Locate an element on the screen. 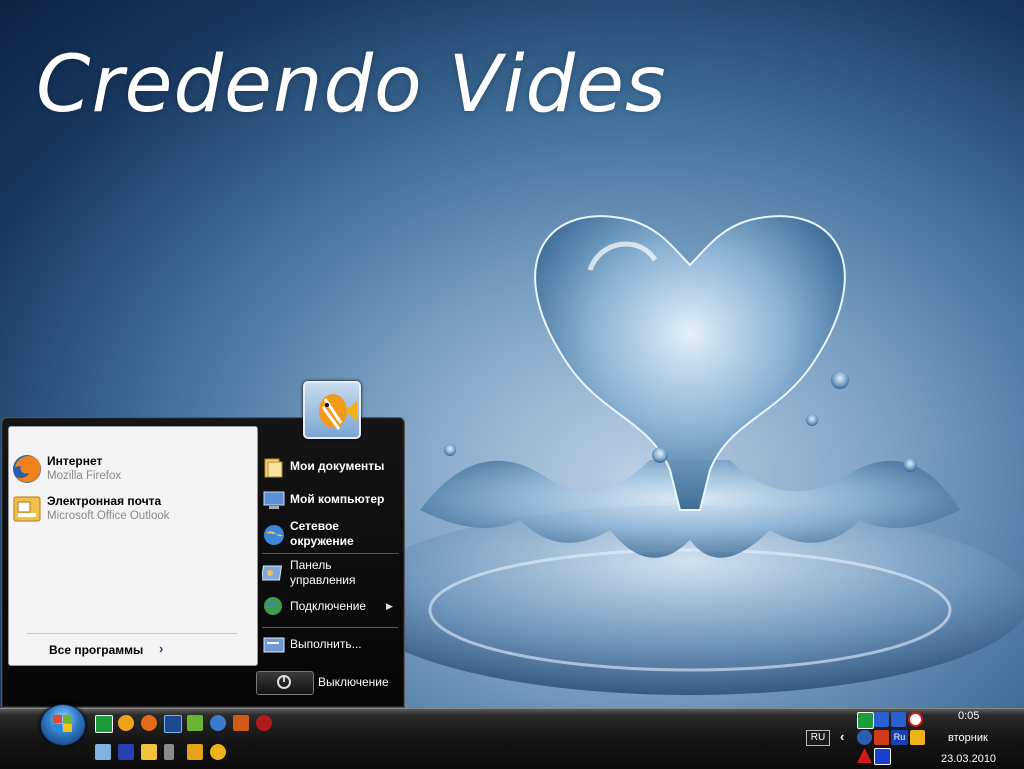  connect-menu: Подключение ▶ is located at coordinates (330, 607).